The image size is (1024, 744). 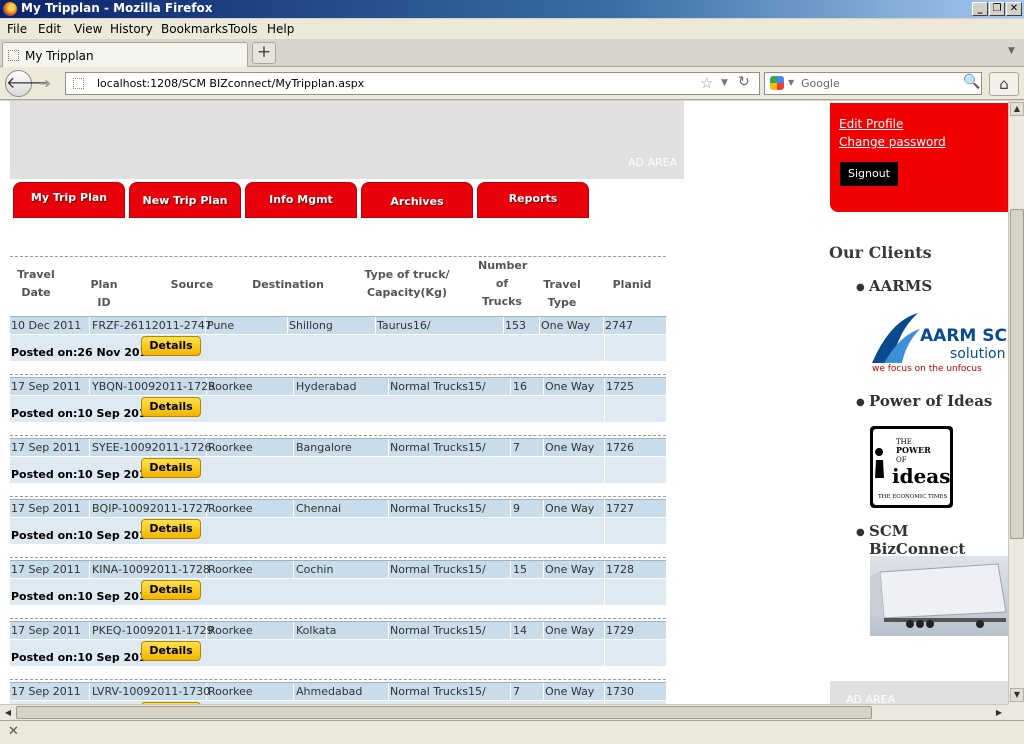 I want to click on ad-area-label: AD AREA, so click(x=871, y=698).